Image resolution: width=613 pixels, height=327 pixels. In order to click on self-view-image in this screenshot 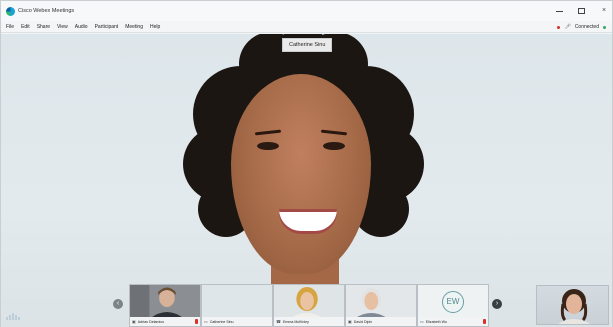, I will do `click(574, 306)`.